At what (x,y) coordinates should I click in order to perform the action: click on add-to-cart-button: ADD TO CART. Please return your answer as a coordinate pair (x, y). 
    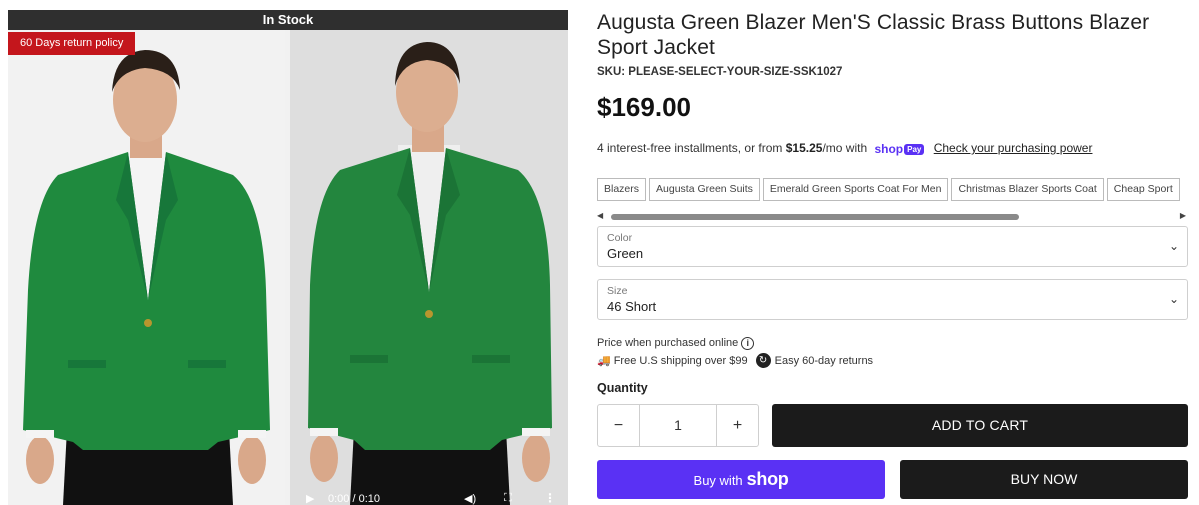
    Looking at the image, I should click on (980, 425).